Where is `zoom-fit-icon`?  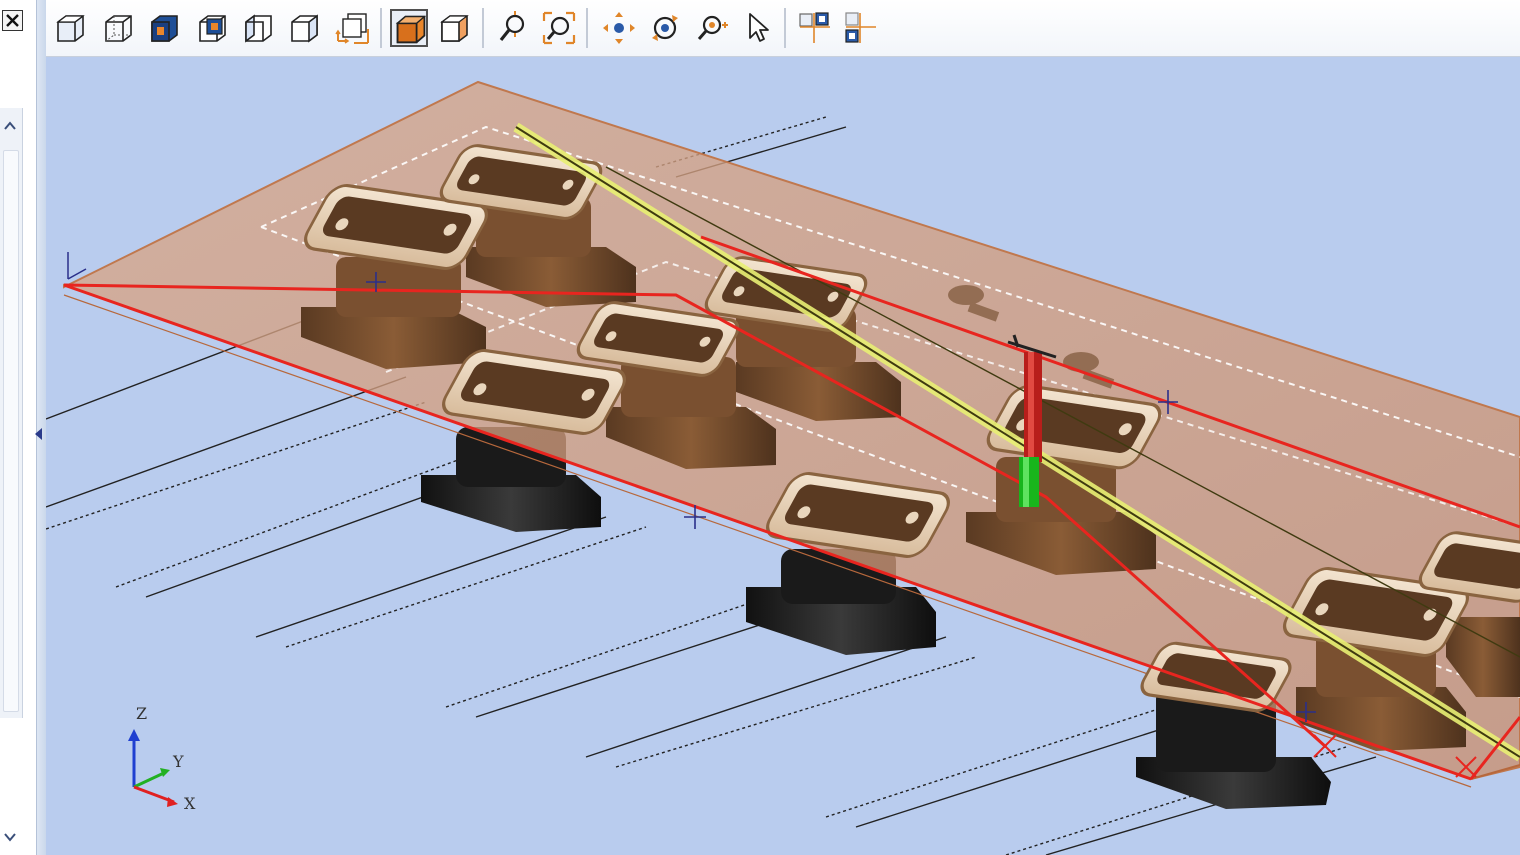 zoom-fit-icon is located at coordinates (559, 28).